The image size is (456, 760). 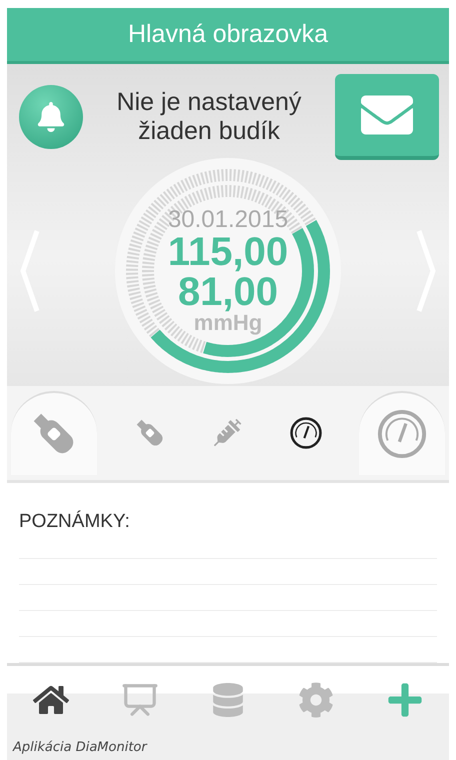 What do you see at coordinates (316, 700) in the screenshot?
I see `settings-icon` at bounding box center [316, 700].